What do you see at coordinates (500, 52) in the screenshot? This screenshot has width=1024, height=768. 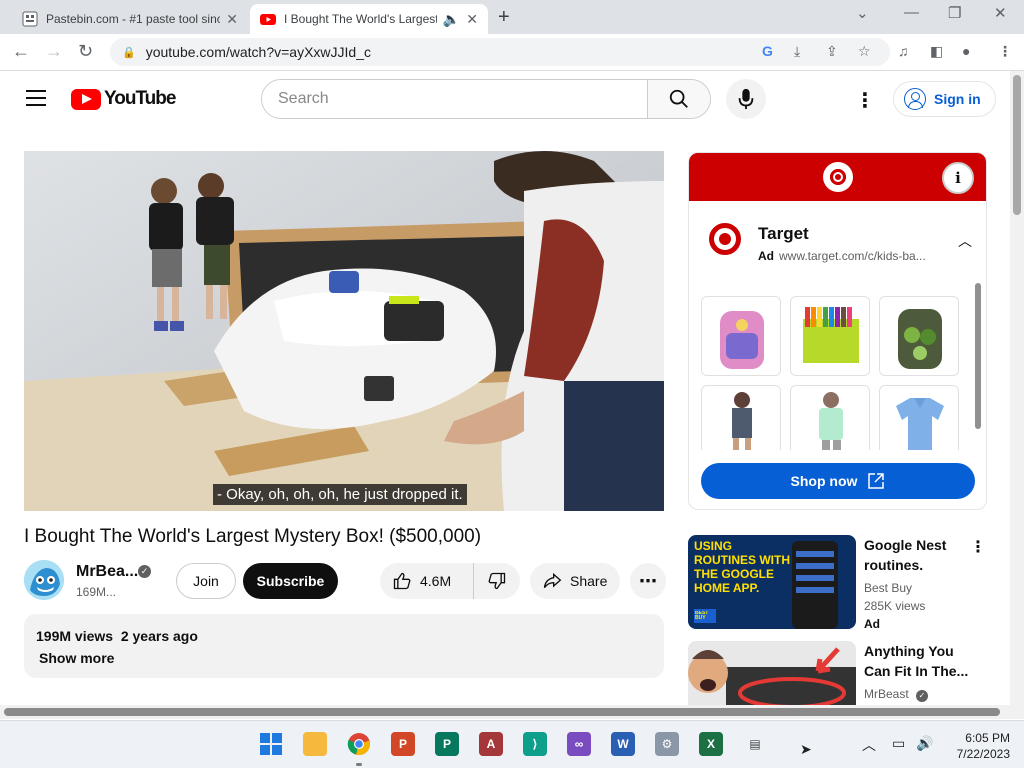 I see `address-bar: 🔒 youtube.com/watch?v=ayXxwJJId_c` at bounding box center [500, 52].